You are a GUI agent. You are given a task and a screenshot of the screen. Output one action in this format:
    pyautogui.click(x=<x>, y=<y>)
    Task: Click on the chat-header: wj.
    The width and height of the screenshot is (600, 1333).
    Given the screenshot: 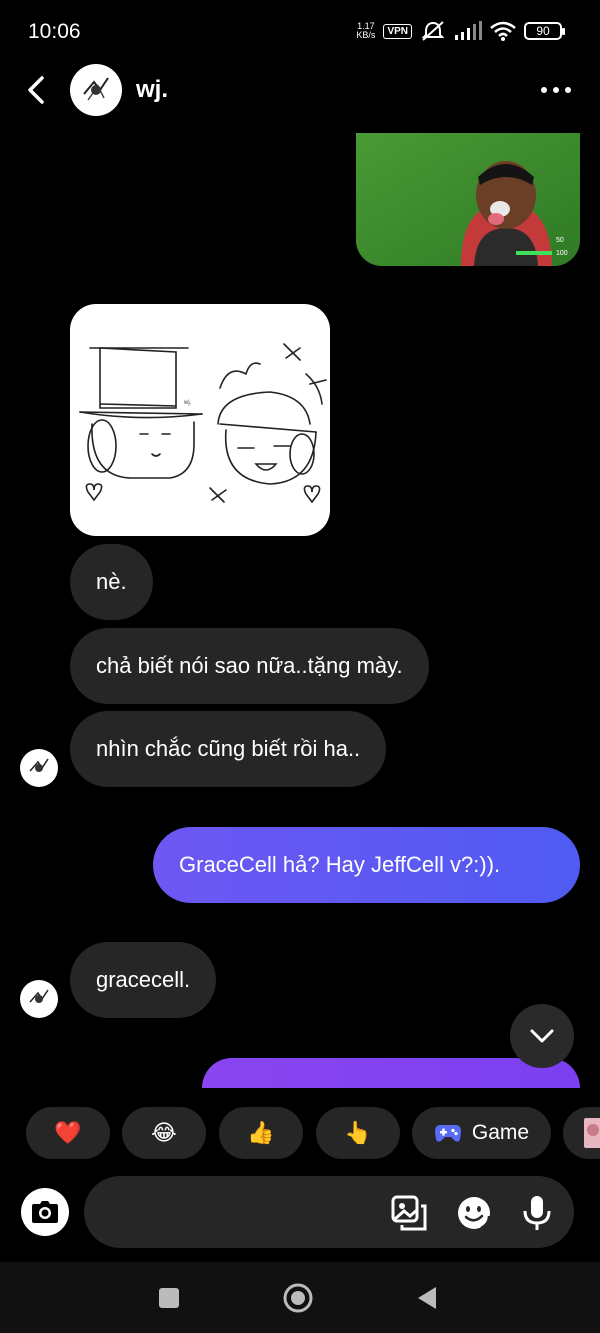 What is the action you would take?
    pyautogui.click(x=300, y=90)
    